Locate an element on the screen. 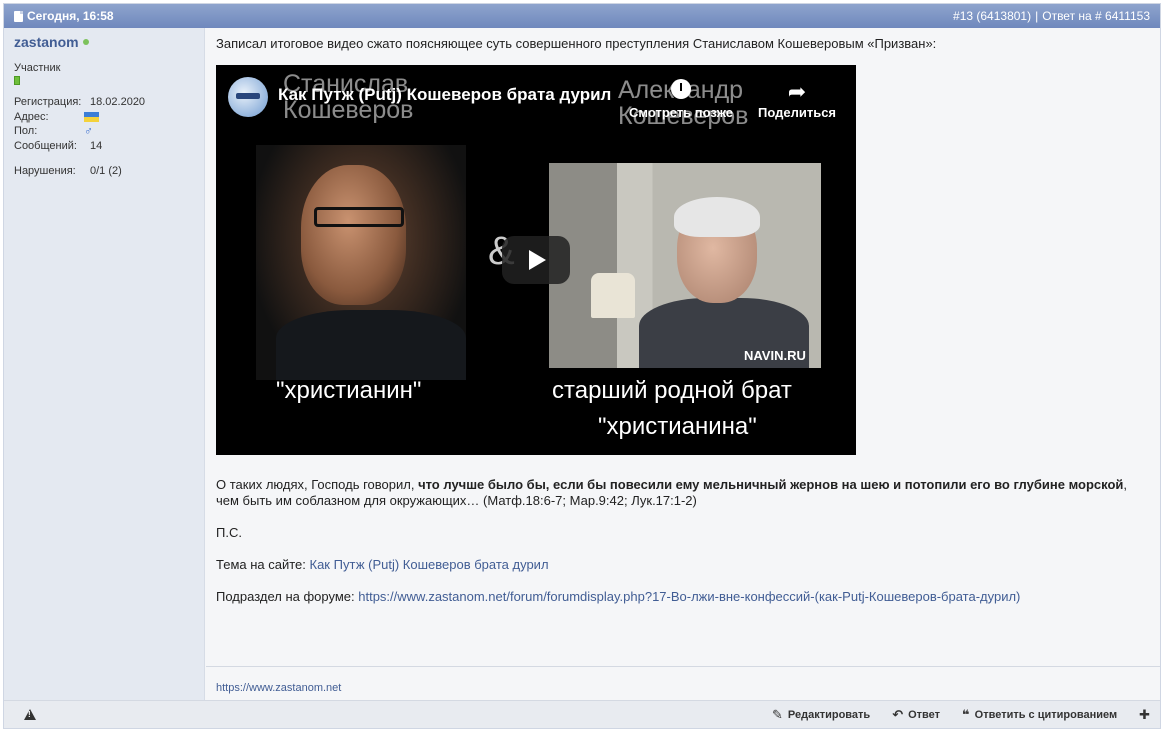 This screenshot has width=1164, height=731. post-number-area: #13 (6413801) | Ответ на # 6411153 is located at coordinates (1051, 16).